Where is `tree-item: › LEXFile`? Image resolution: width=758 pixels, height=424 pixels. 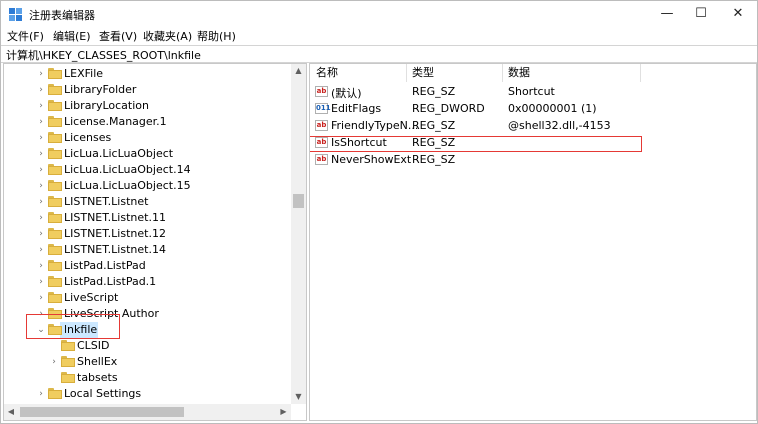
tree-item: › LEXFile is located at coordinates (146, 74).